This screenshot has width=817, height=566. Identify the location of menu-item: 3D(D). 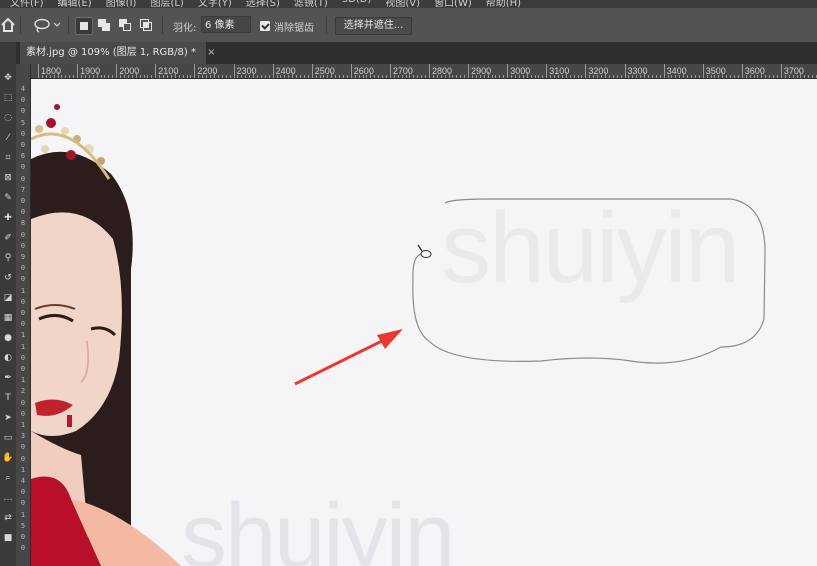
(357, 4).